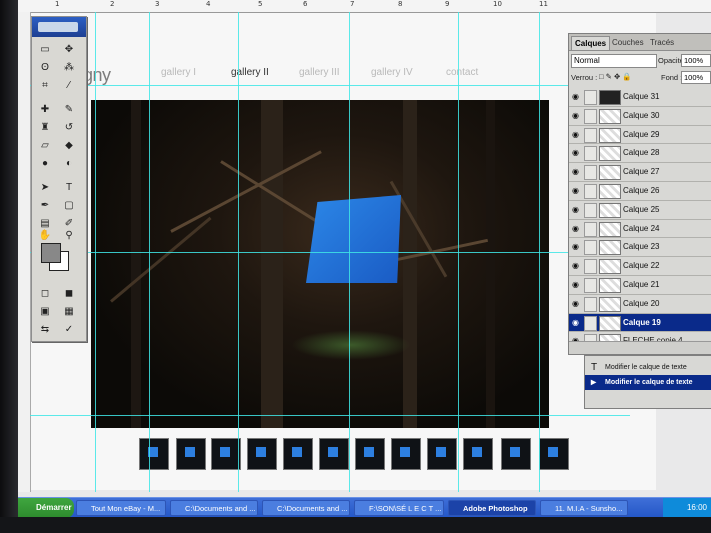  Describe the element at coordinates (69, 110) in the screenshot. I see `brush-tool-icon: ✎` at that location.